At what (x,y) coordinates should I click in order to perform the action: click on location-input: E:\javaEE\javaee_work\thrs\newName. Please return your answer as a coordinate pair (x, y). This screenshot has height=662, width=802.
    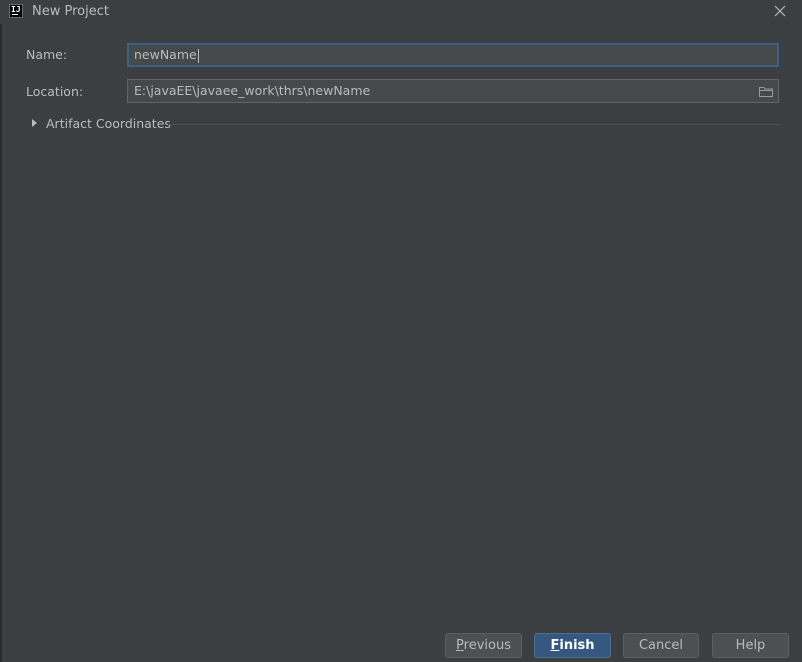
    Looking at the image, I should click on (453, 91).